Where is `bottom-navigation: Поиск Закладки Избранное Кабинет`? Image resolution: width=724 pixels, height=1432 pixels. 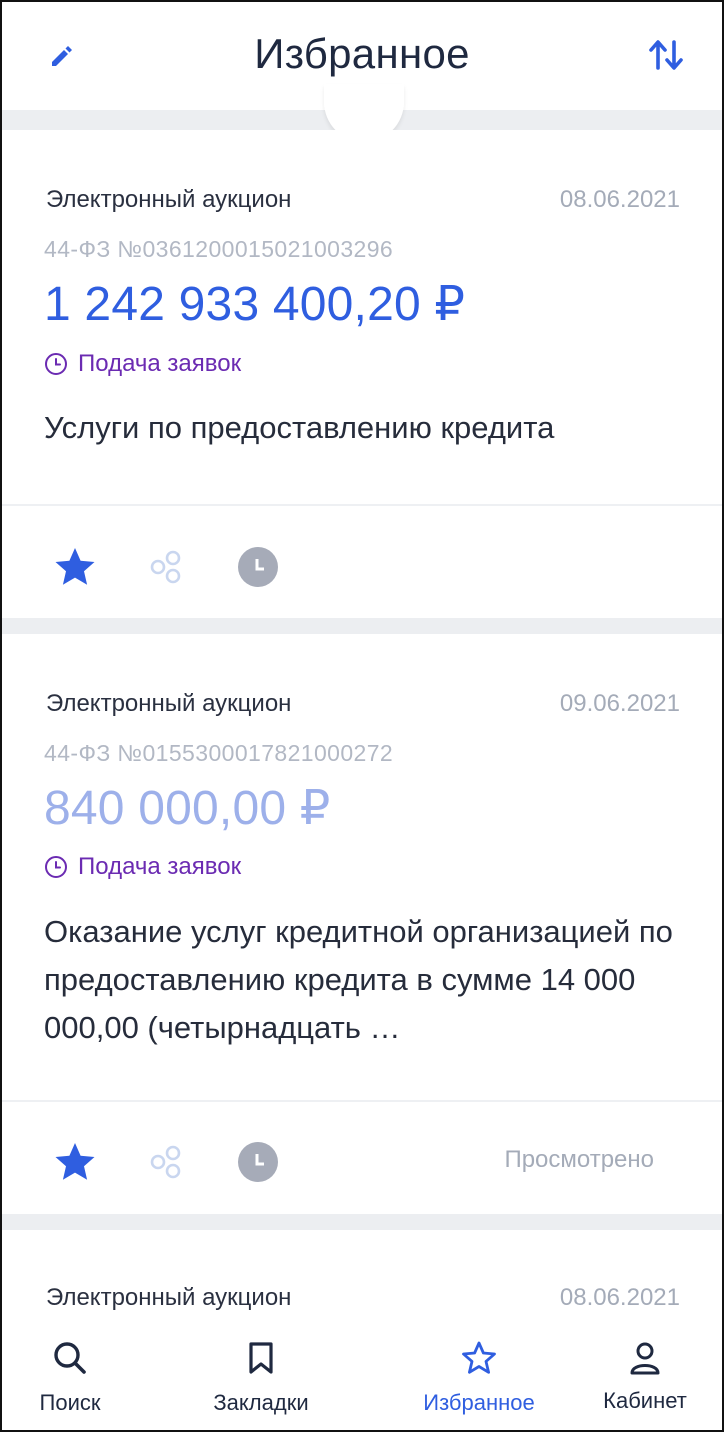 bottom-navigation: Поиск Закладки Избранное Кабинет is located at coordinates (362, 1376).